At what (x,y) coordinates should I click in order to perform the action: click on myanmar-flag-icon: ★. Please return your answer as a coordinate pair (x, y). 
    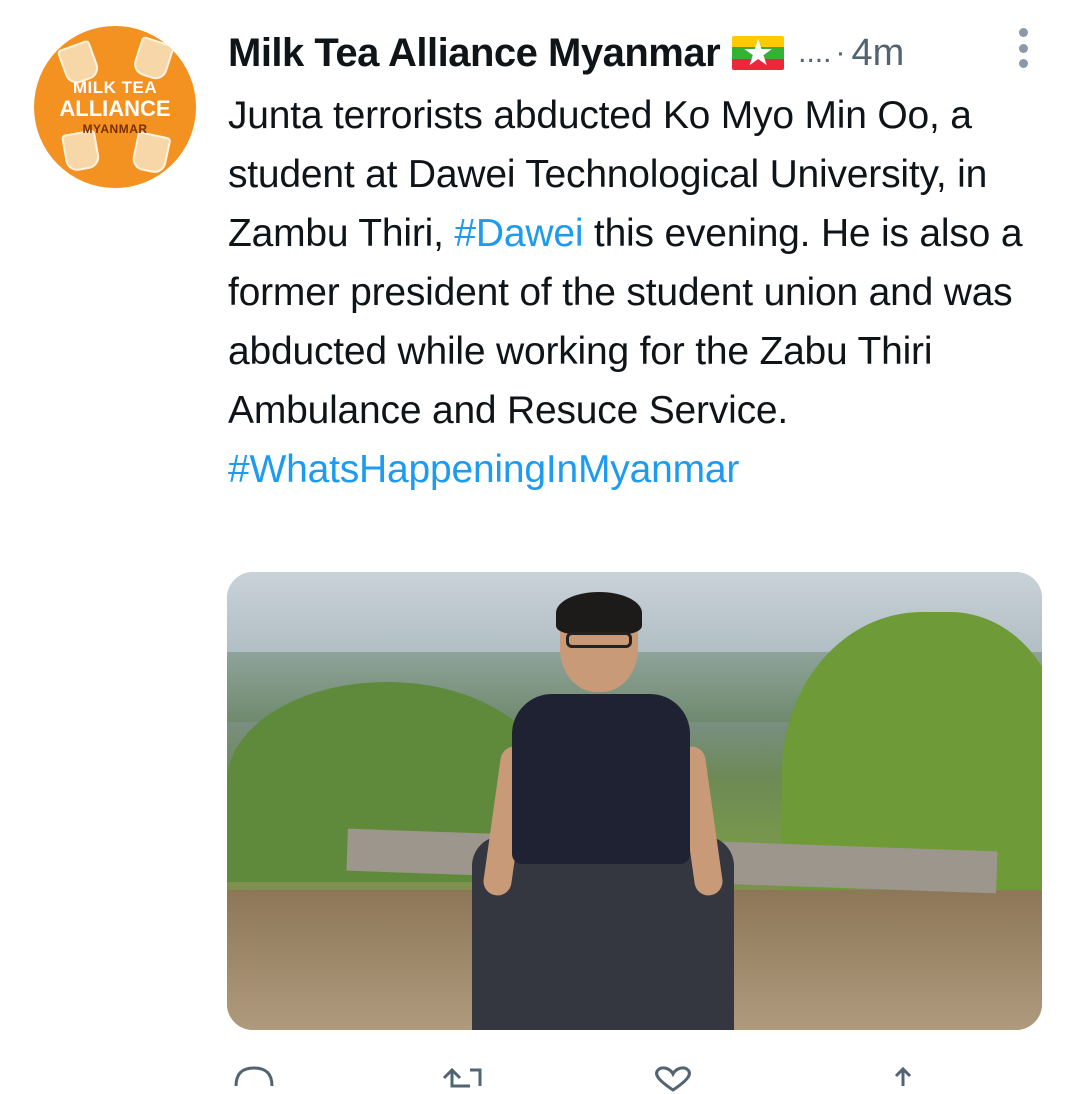
    Looking at the image, I should click on (758, 53).